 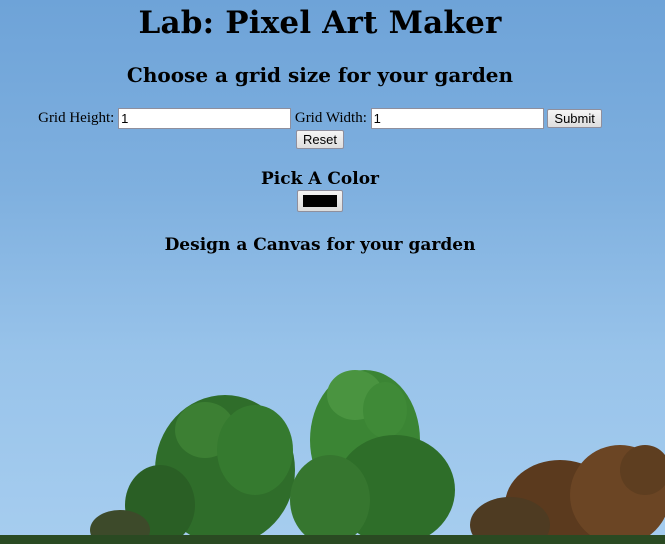 What do you see at coordinates (457, 119) in the screenshot?
I see `grid-width-input` at bounding box center [457, 119].